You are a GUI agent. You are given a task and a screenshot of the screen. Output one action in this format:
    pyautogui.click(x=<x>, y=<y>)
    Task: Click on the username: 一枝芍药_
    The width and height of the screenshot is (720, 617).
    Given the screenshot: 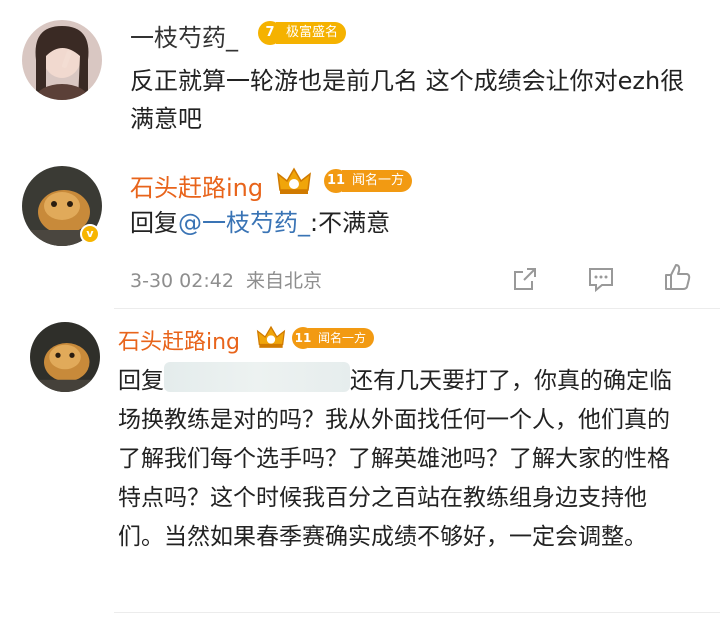 What is the action you would take?
    pyautogui.click(x=184, y=35)
    